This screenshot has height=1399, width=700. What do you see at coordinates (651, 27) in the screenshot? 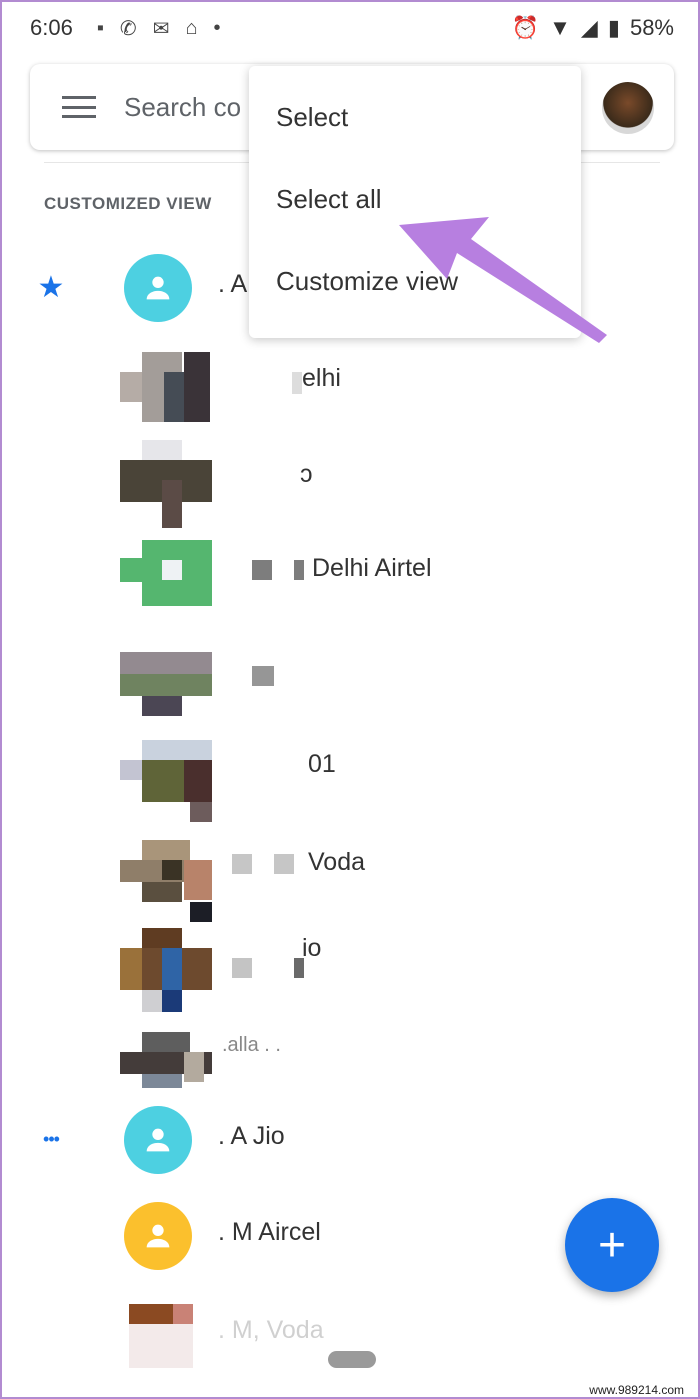
I see `battery-level: 58%` at bounding box center [651, 27].